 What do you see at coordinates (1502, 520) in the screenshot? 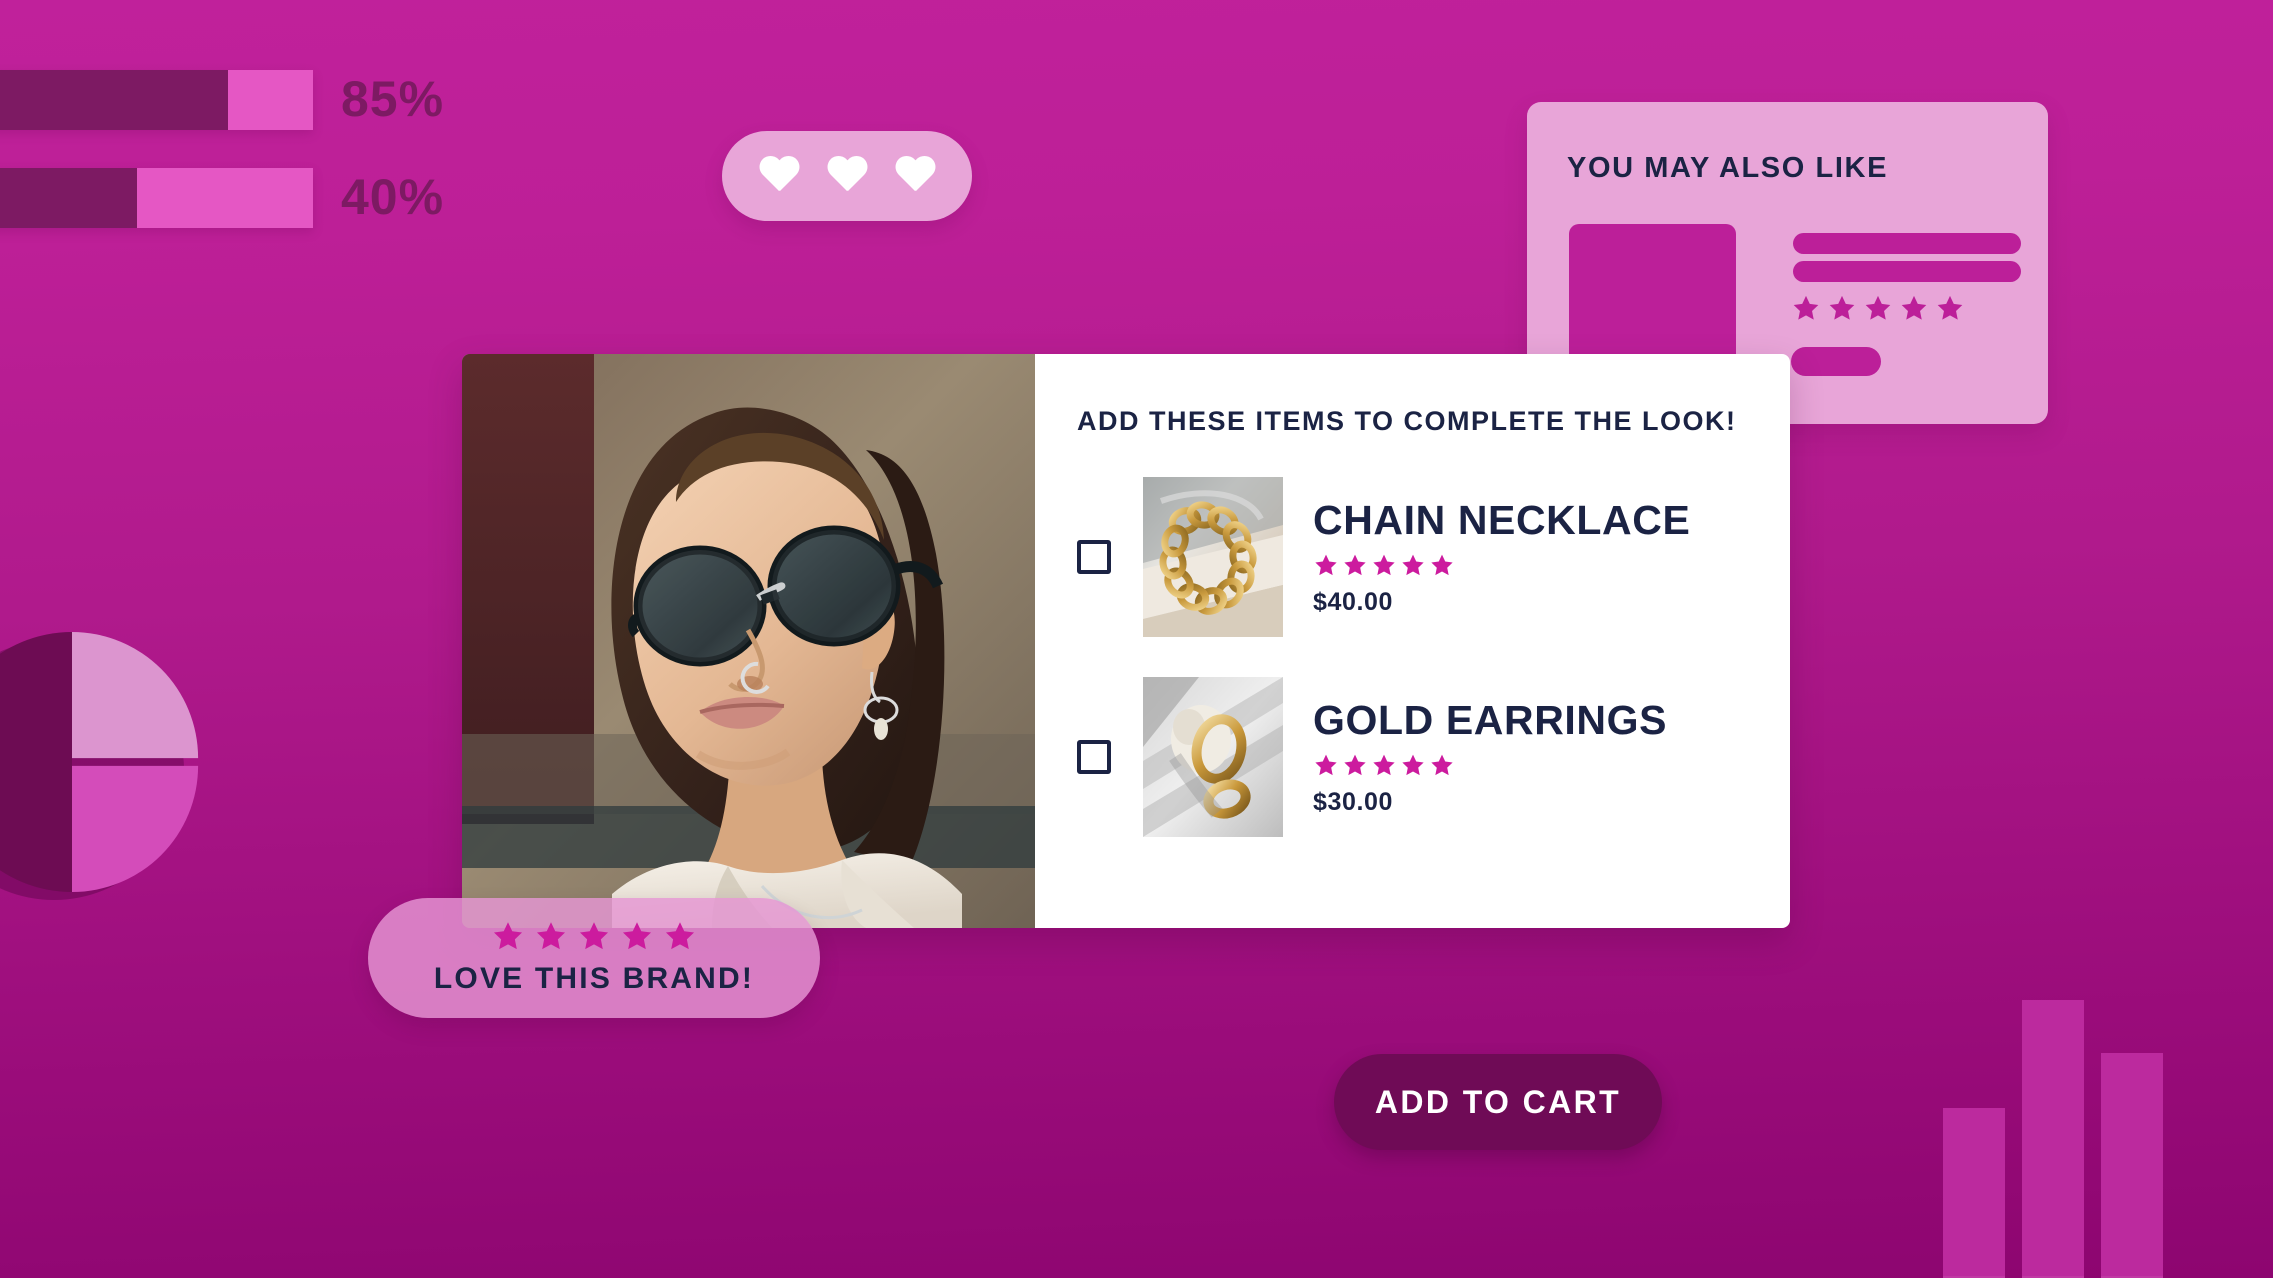
I see `item-name: CHAIN NECKLACE` at bounding box center [1502, 520].